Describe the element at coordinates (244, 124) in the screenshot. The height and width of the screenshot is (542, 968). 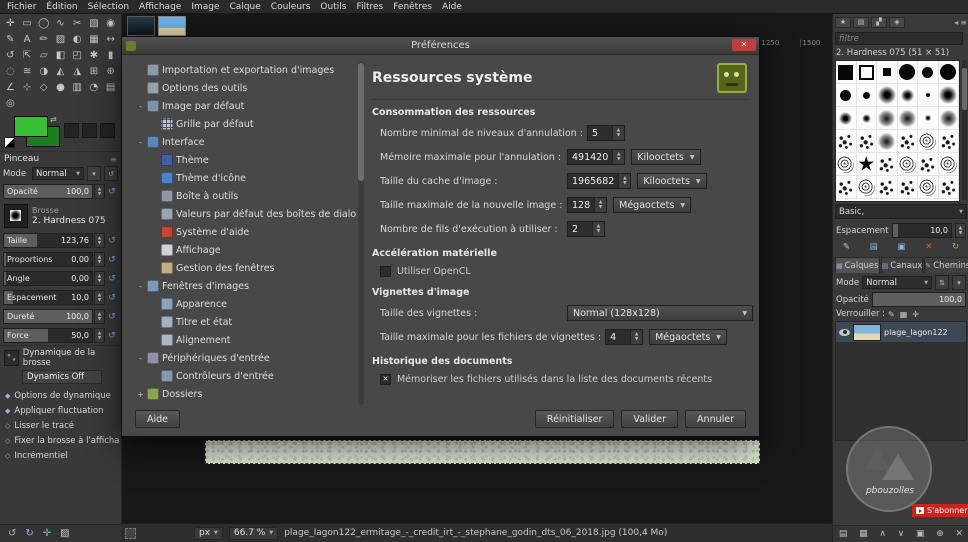
I see `prefs-tree-item: Grille par défaut` at that location.